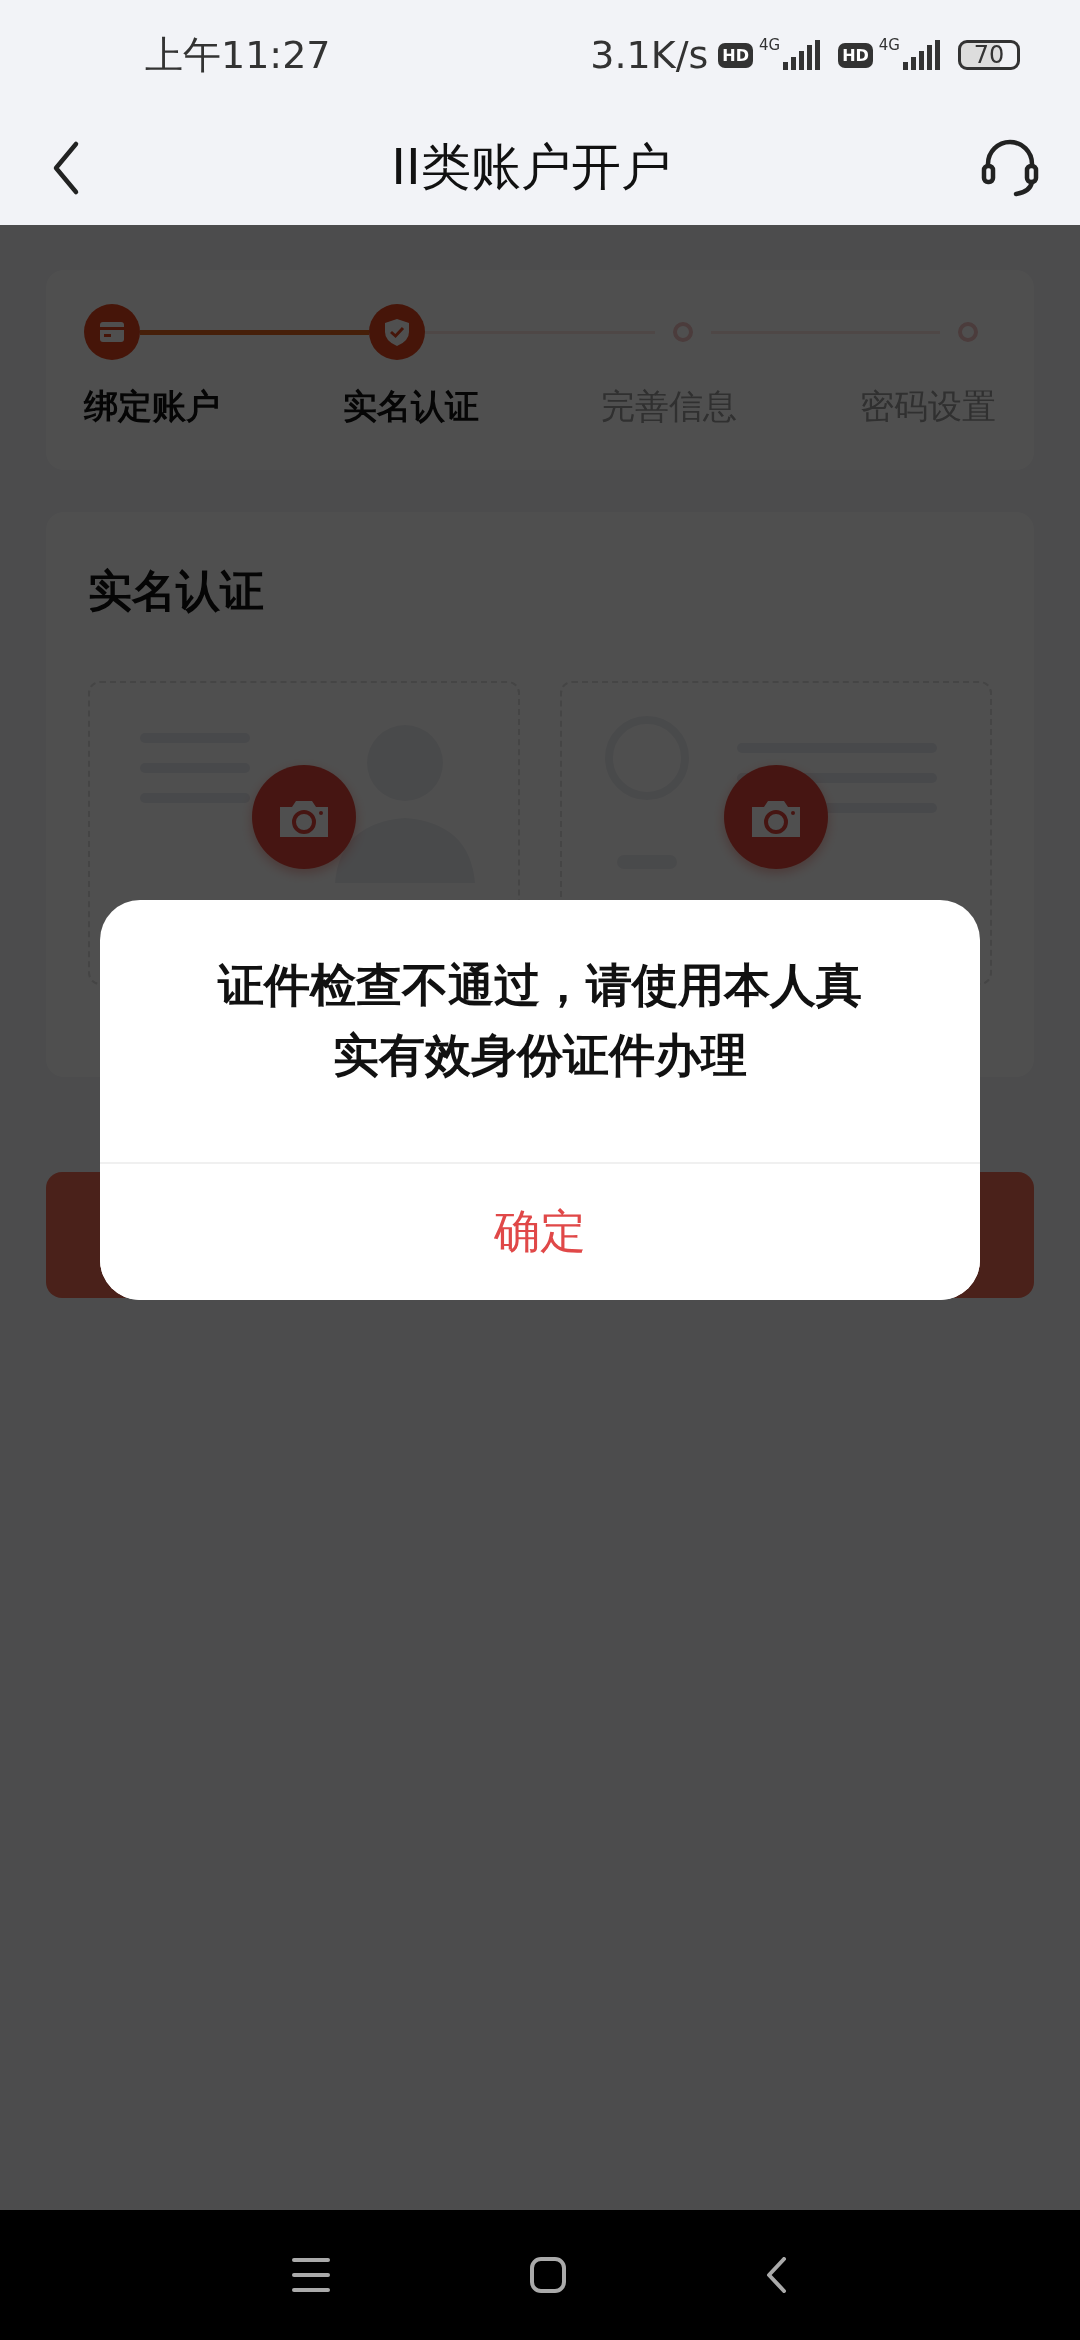  Describe the element at coordinates (989, 55) in the screenshot. I see `battery-icon: 70` at that location.